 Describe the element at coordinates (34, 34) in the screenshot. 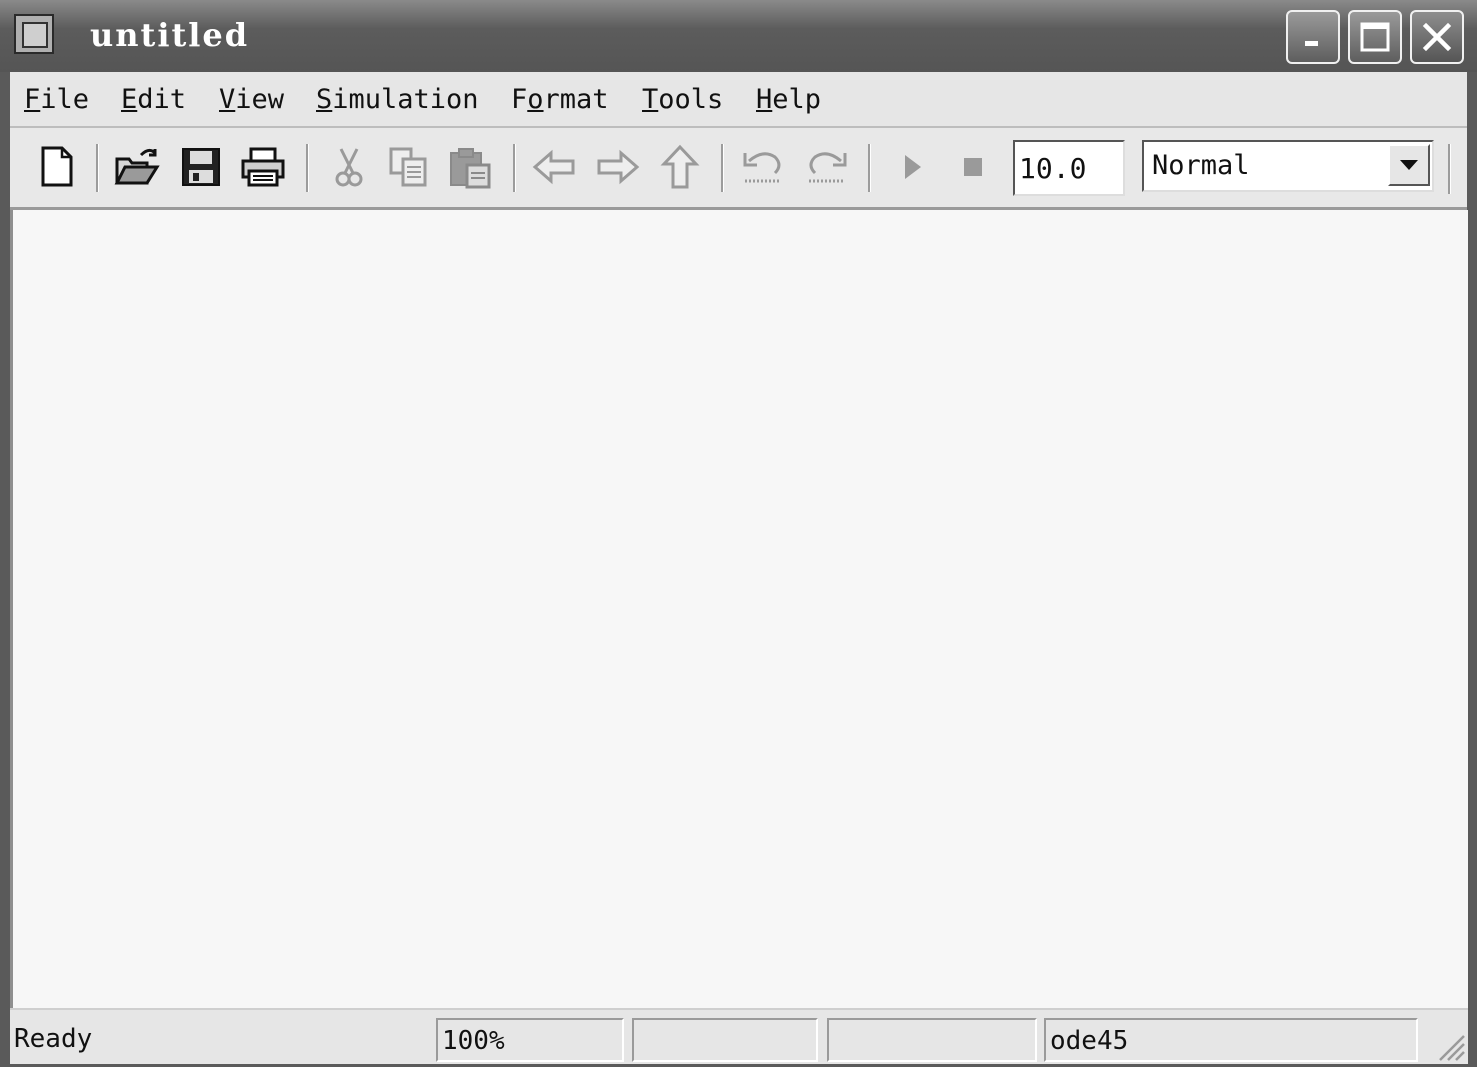

I see `app-icon` at that location.